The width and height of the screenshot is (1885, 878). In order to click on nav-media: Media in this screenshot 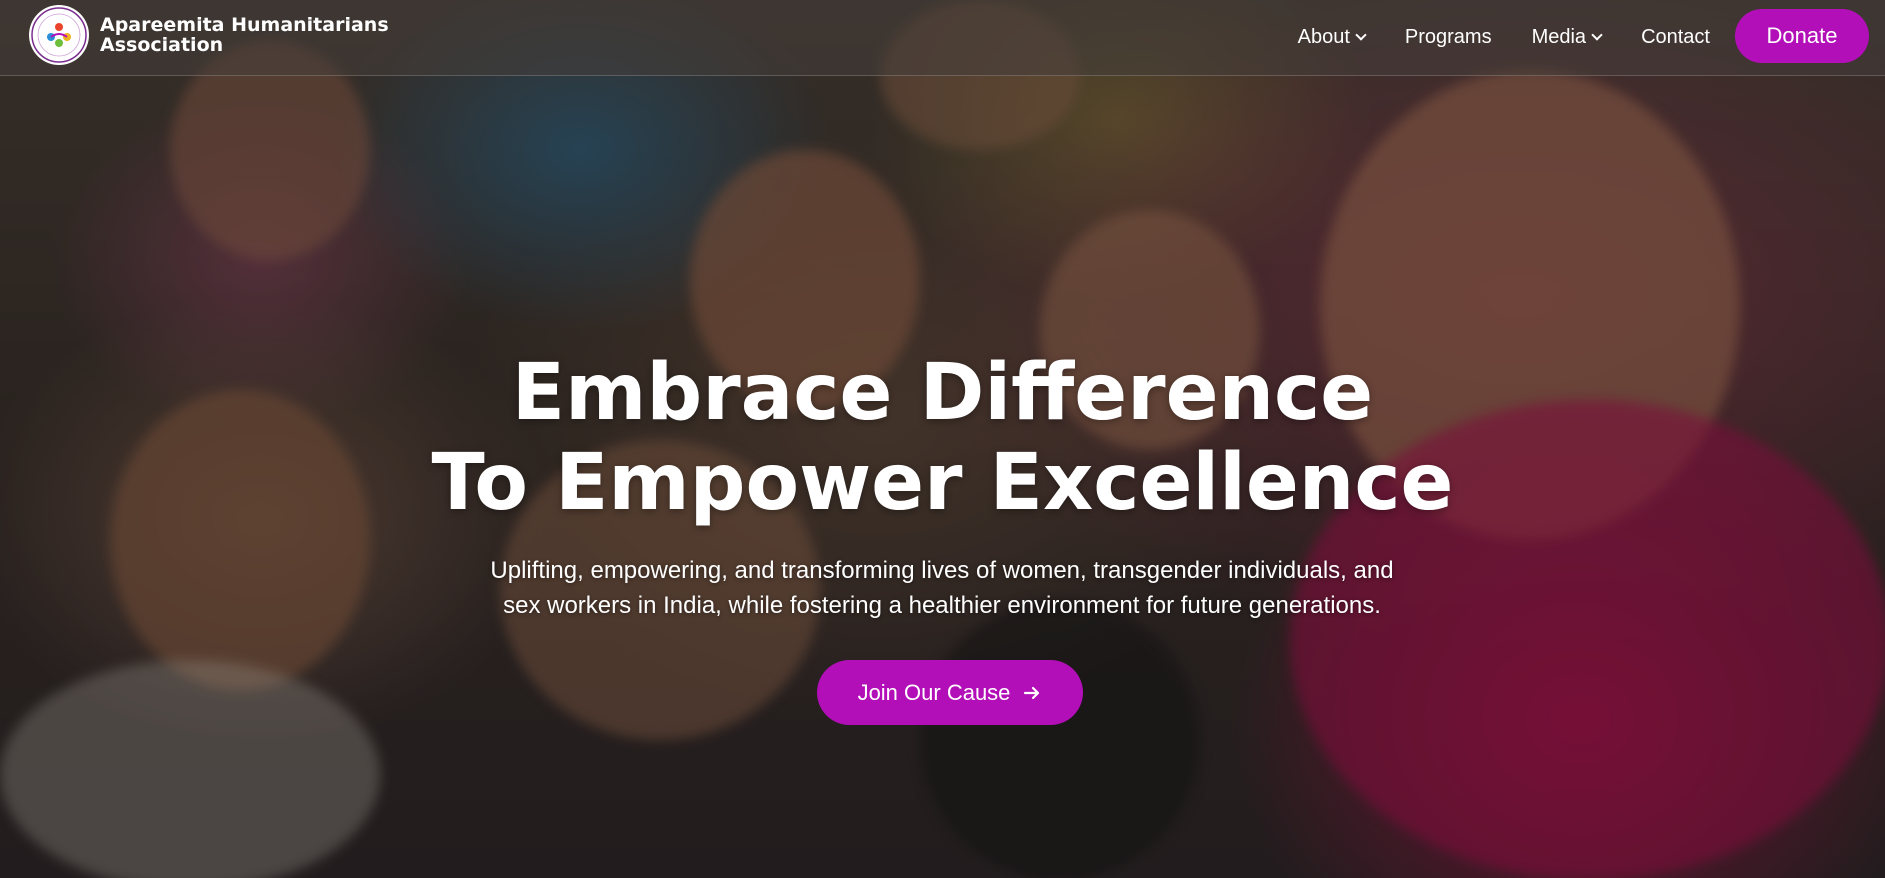, I will do `click(1567, 37)`.